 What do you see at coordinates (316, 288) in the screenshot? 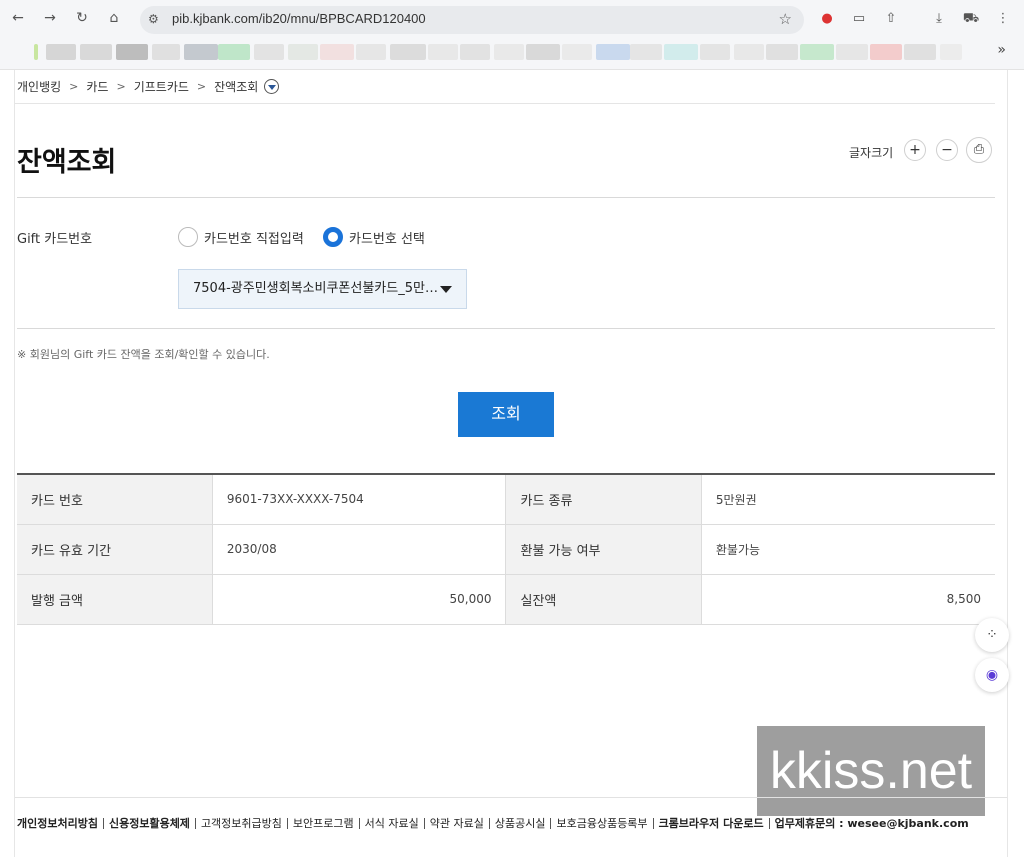
I see `card-select-value: 7504-광주민생회복소비쿠폰선불카드_5만원권` at bounding box center [316, 288].